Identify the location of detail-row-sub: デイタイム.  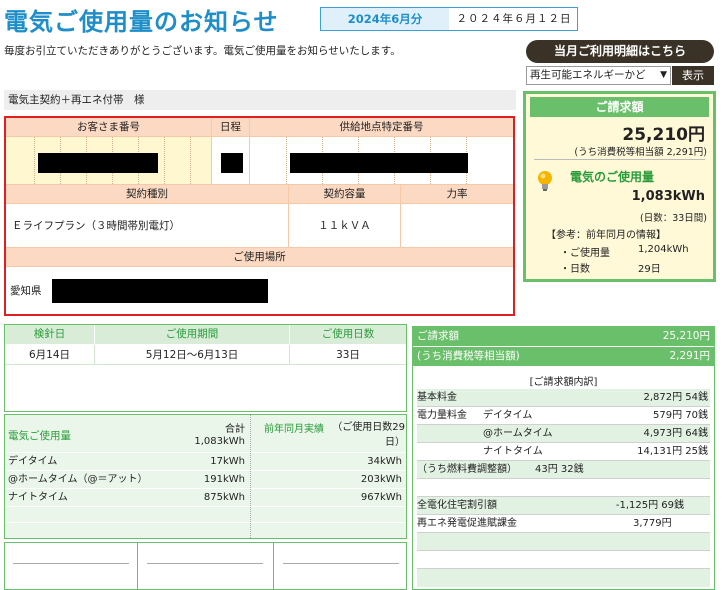
(508, 415).